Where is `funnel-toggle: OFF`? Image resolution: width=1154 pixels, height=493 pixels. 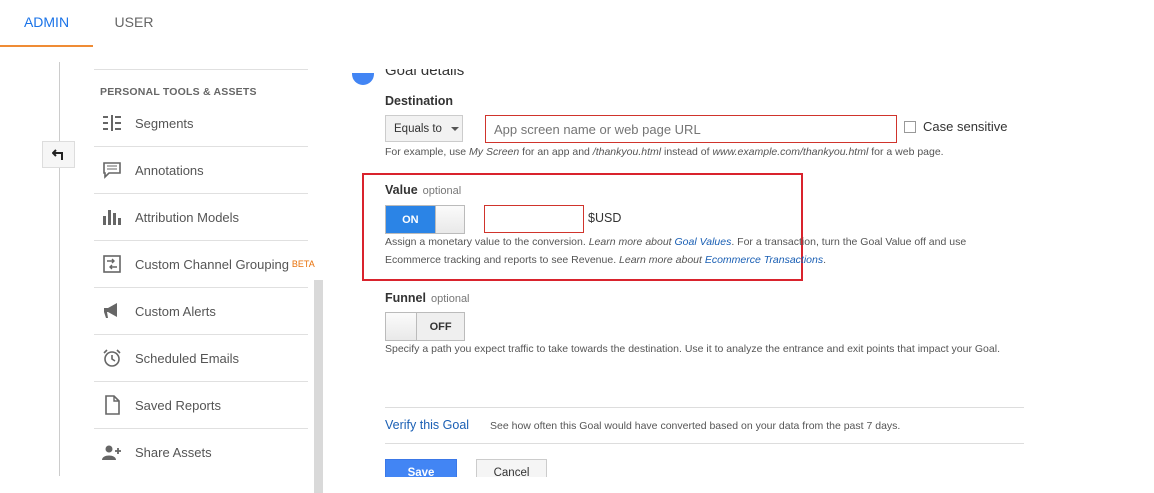 funnel-toggle: OFF is located at coordinates (425, 326).